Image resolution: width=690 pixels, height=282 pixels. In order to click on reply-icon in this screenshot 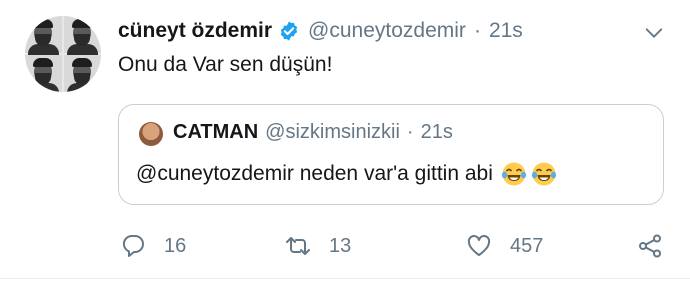, I will do `click(133, 246)`.